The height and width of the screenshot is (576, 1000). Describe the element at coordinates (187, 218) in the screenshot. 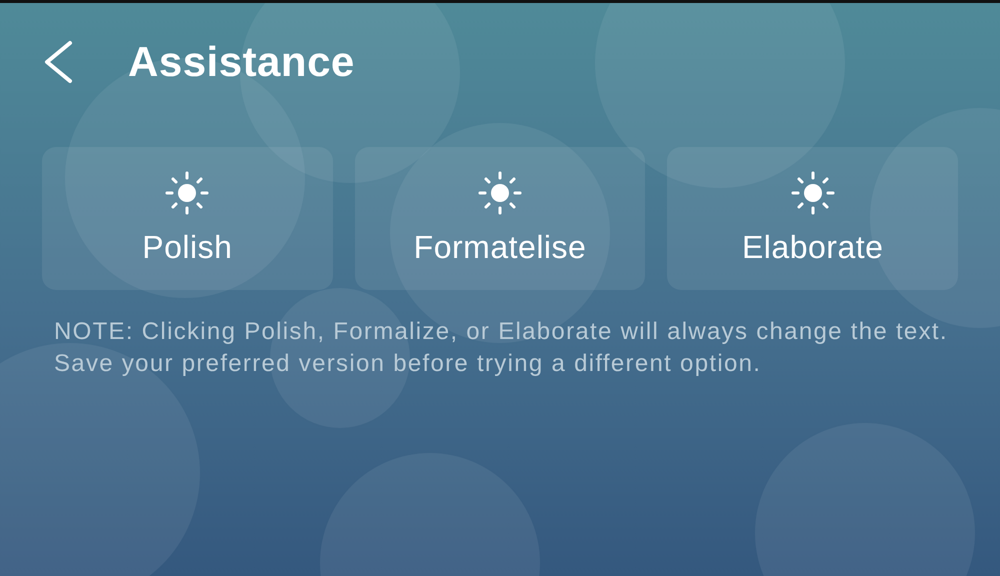

I see `action-button: Polish` at that location.